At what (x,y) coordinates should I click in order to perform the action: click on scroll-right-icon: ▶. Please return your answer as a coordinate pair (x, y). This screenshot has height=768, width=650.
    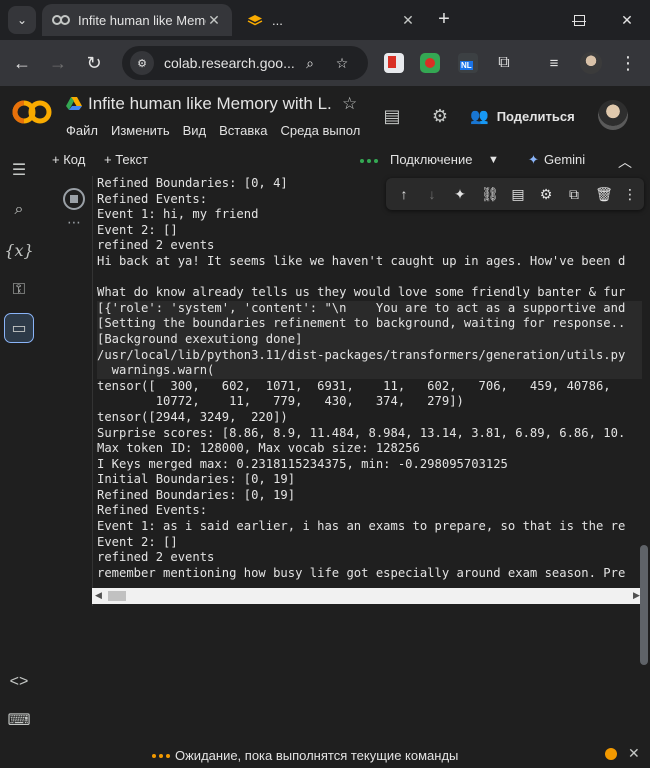
    Looking at the image, I should click on (636, 595).